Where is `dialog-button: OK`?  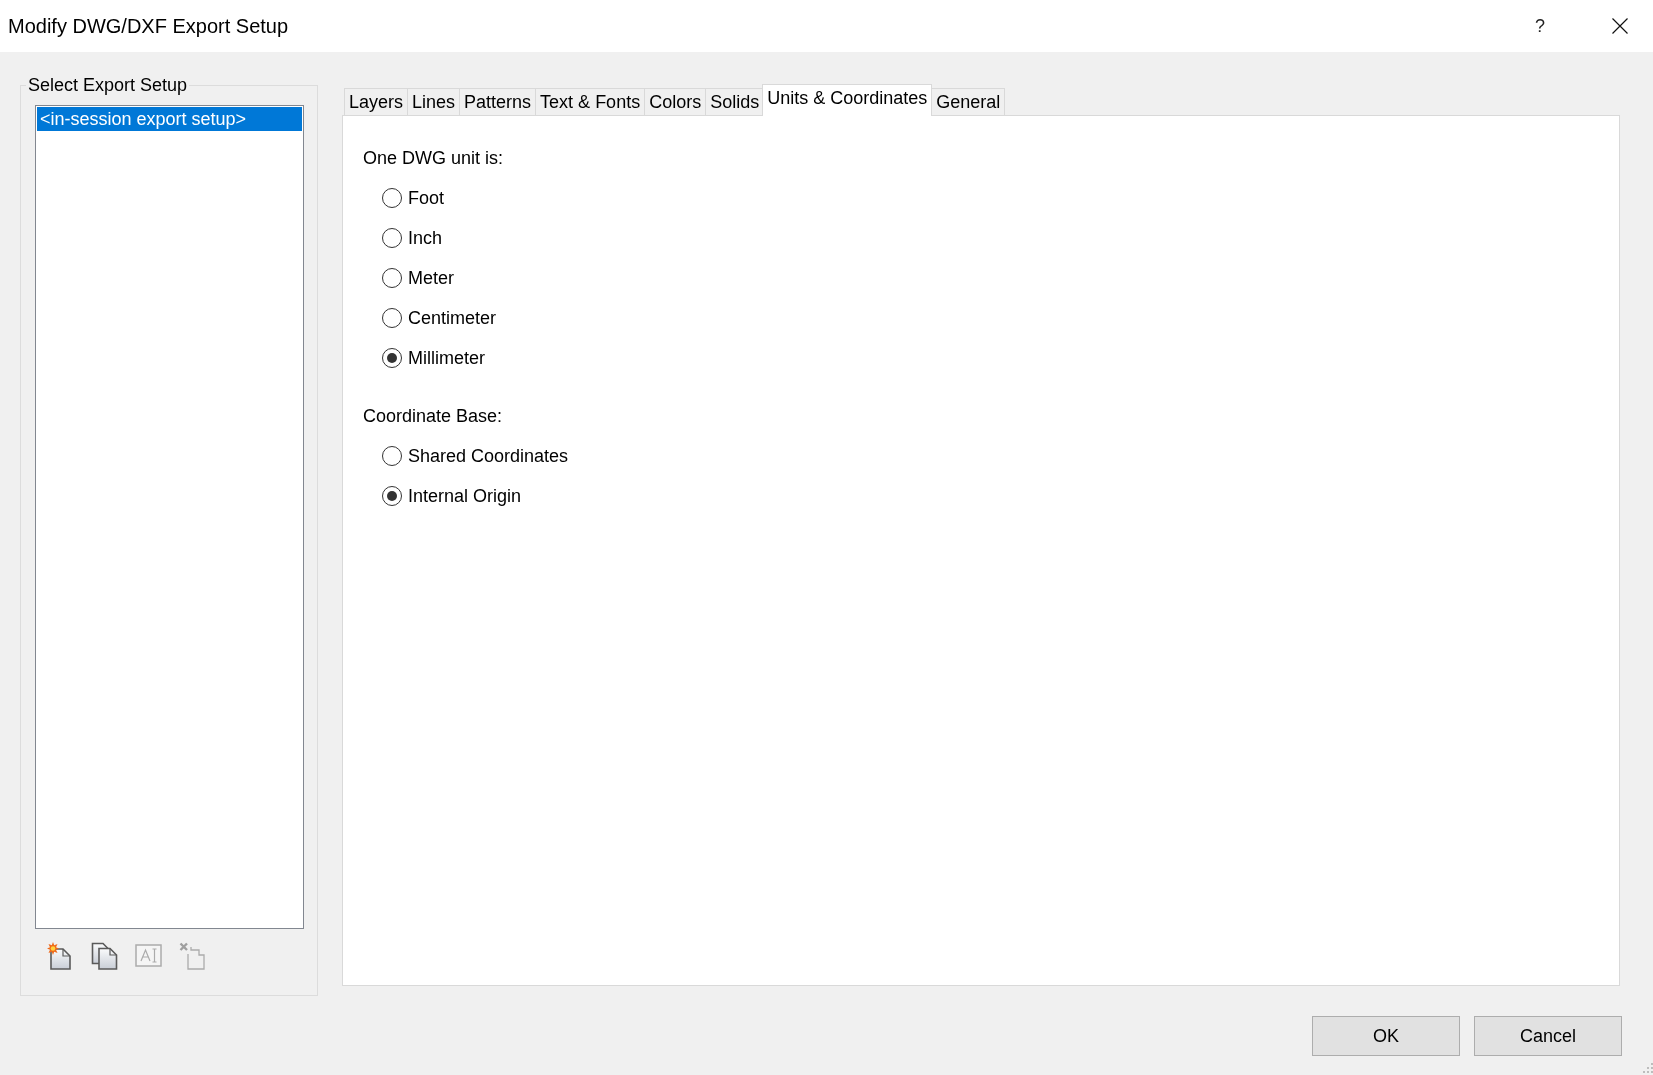
dialog-button: OK is located at coordinates (1386, 1036).